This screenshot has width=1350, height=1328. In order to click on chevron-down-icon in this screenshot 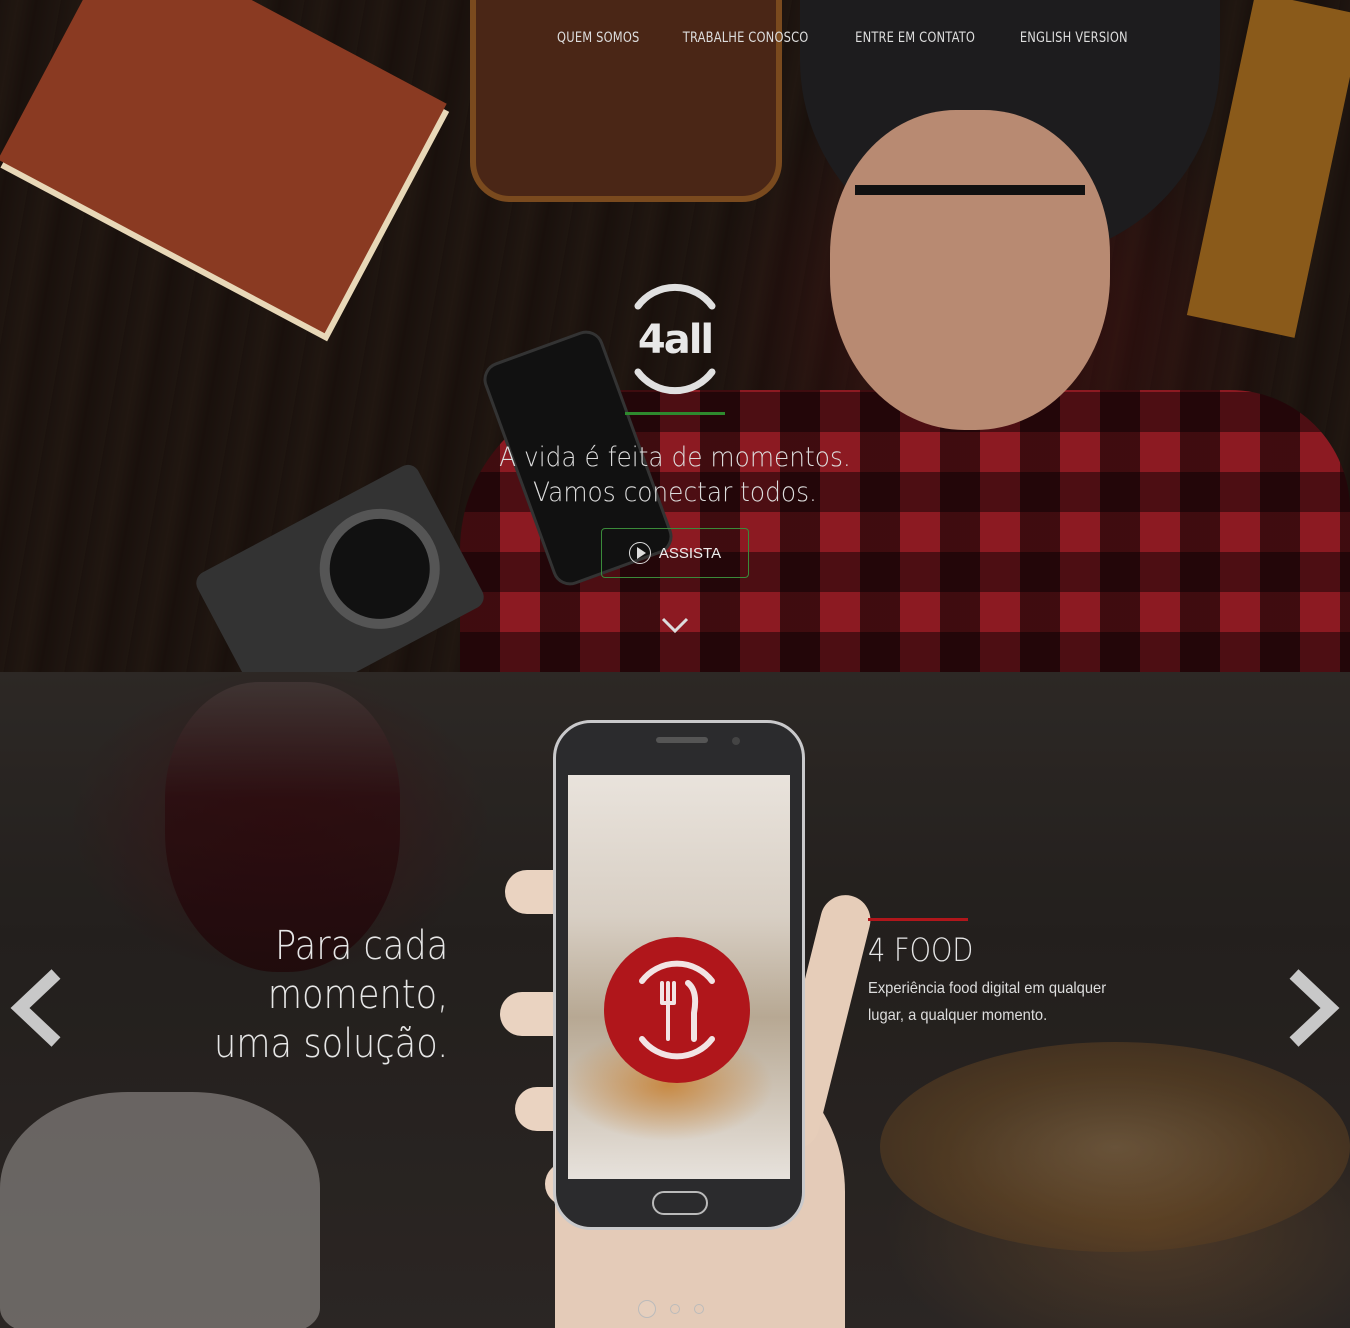, I will do `click(675, 625)`.